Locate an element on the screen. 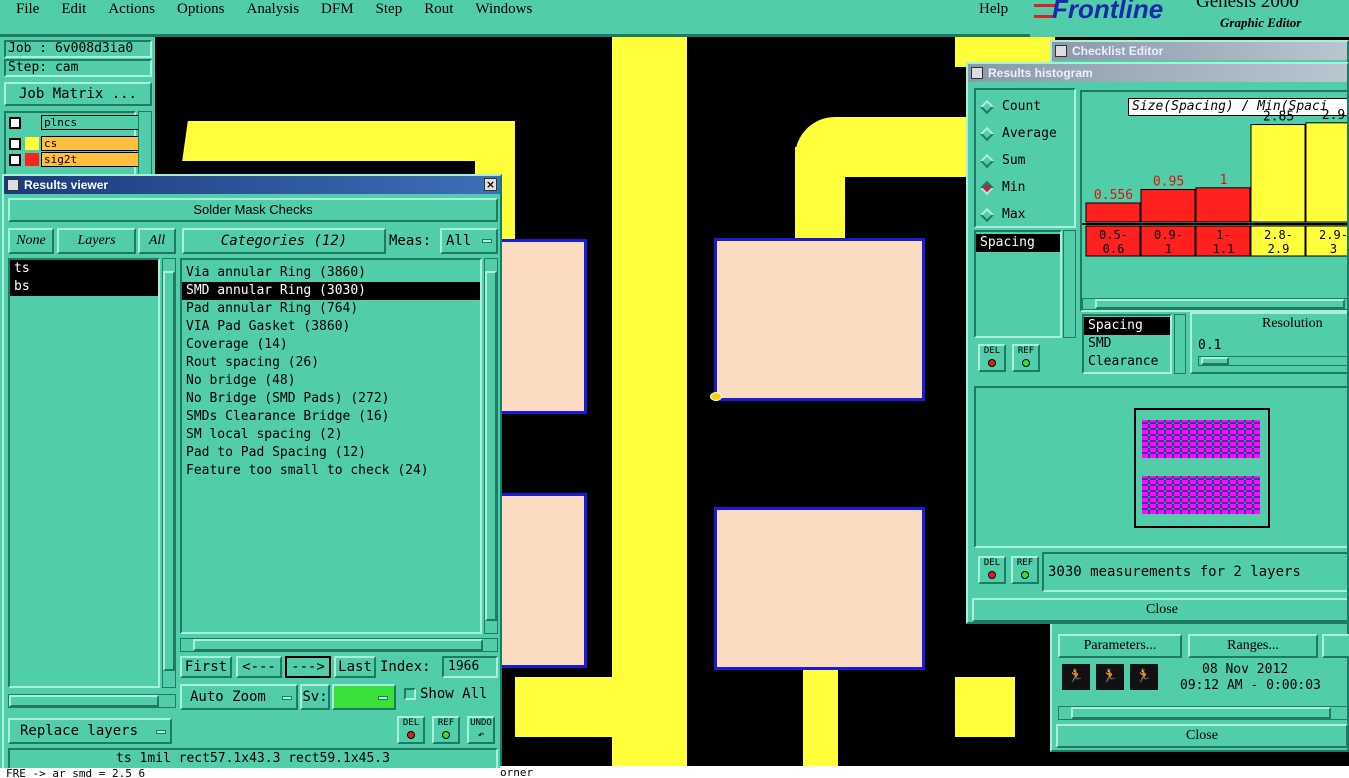  first-button: First is located at coordinates (206, 667).